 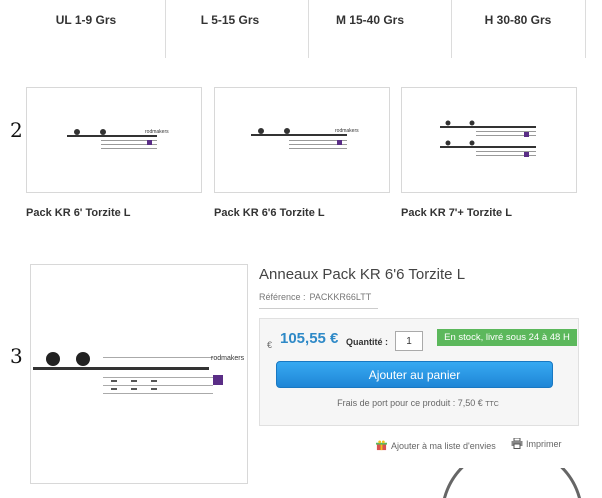 I want to click on product-price: 105,55 €, so click(x=309, y=338).